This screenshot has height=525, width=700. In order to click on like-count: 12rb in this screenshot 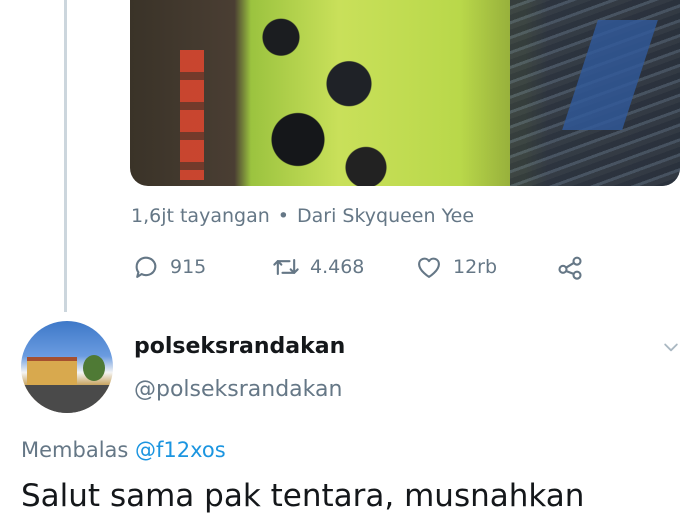, I will do `click(475, 267)`.